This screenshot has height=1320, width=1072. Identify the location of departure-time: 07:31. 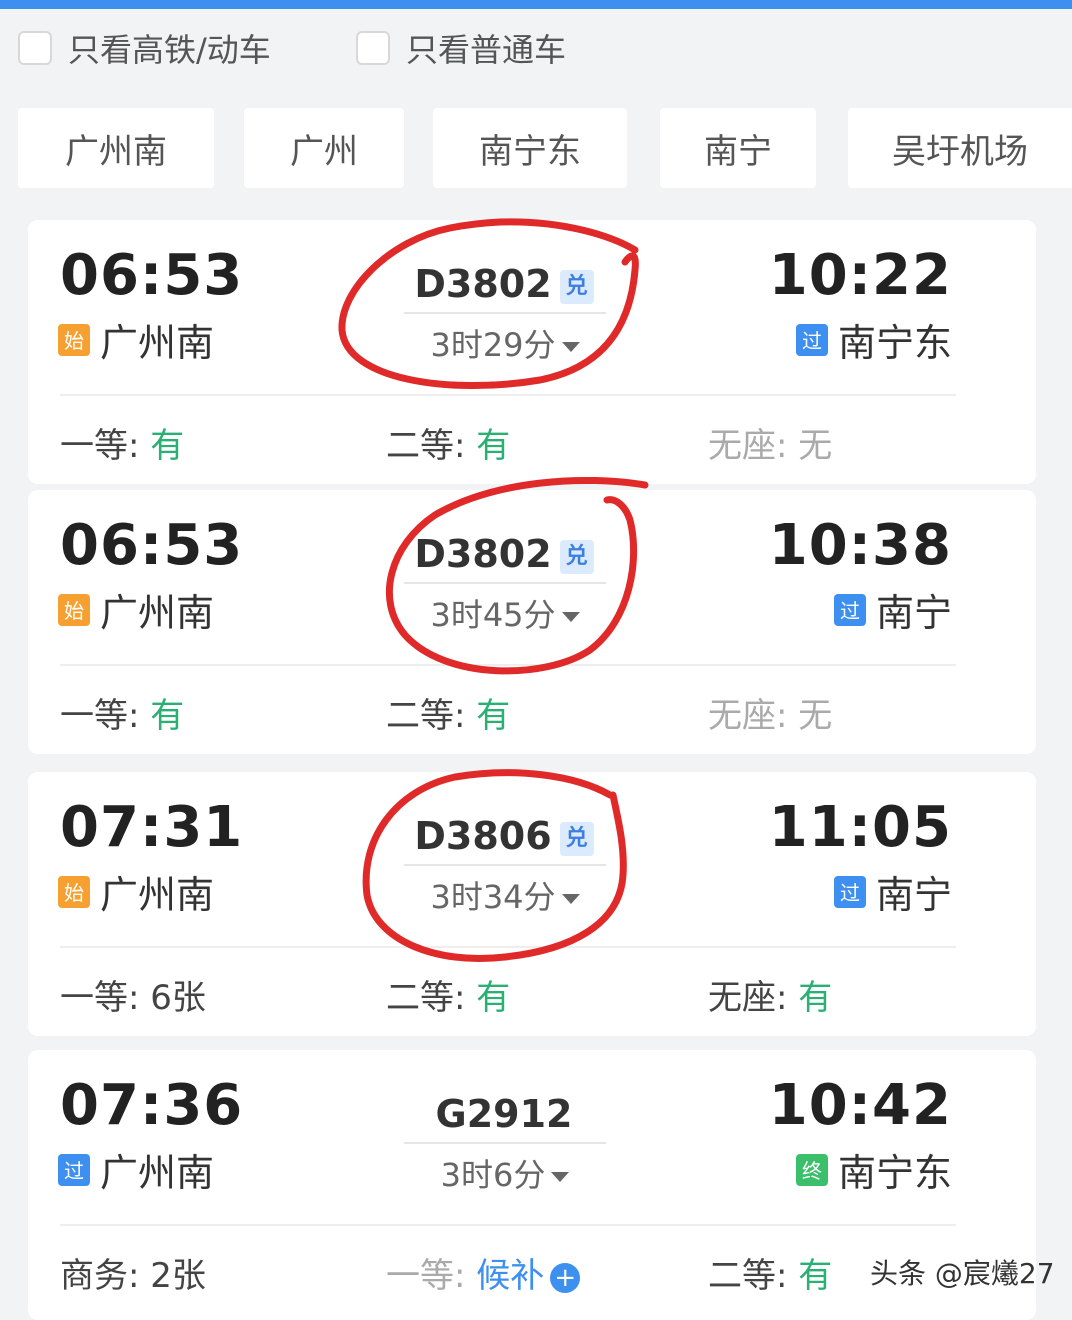
(152, 827).